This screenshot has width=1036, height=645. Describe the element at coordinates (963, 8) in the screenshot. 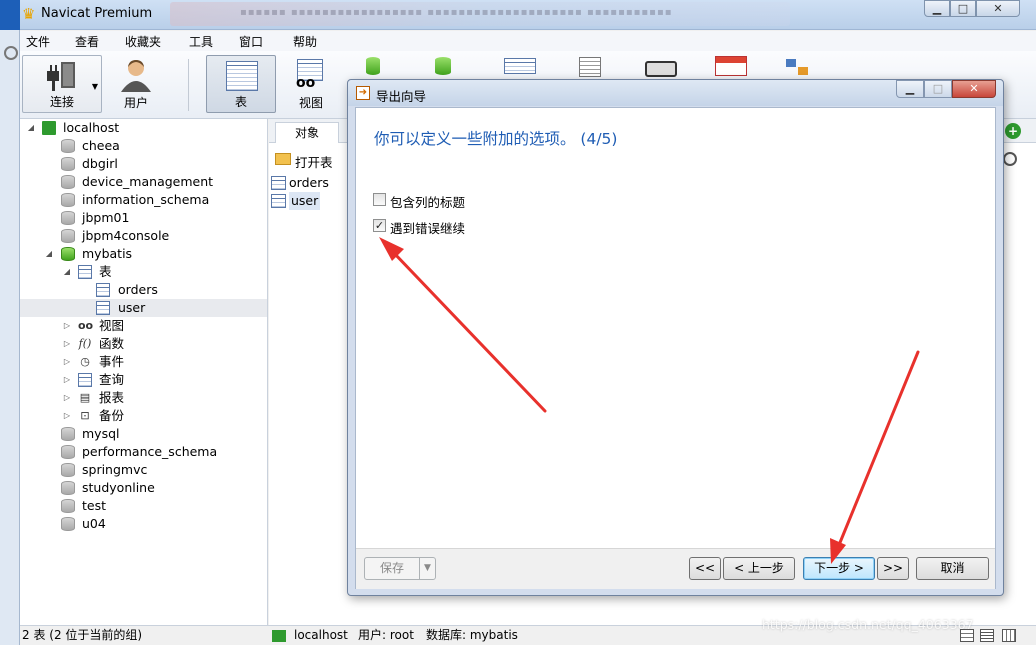

I see `maximize-button: □` at that location.